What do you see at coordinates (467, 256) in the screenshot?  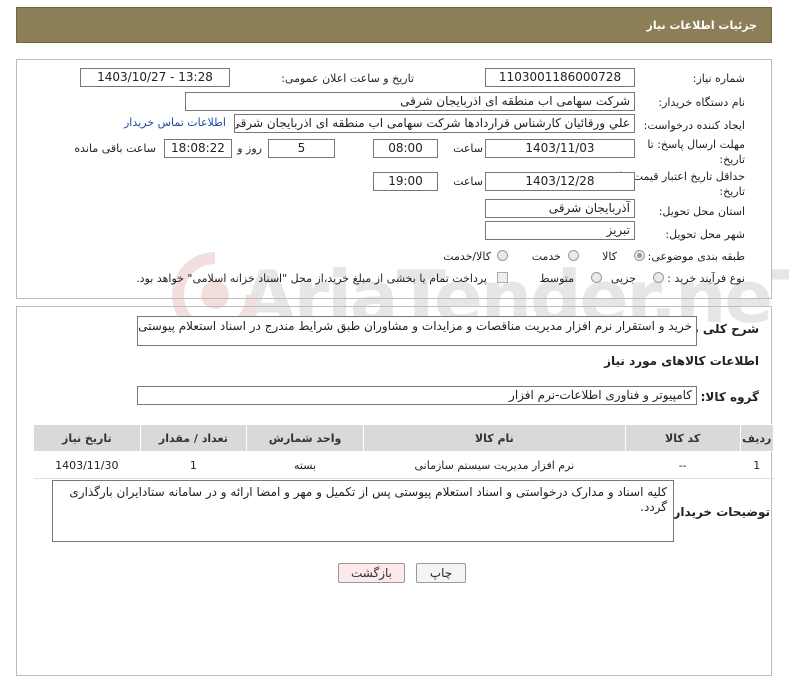 I see `category-option-both: کالا/خدمت` at bounding box center [467, 256].